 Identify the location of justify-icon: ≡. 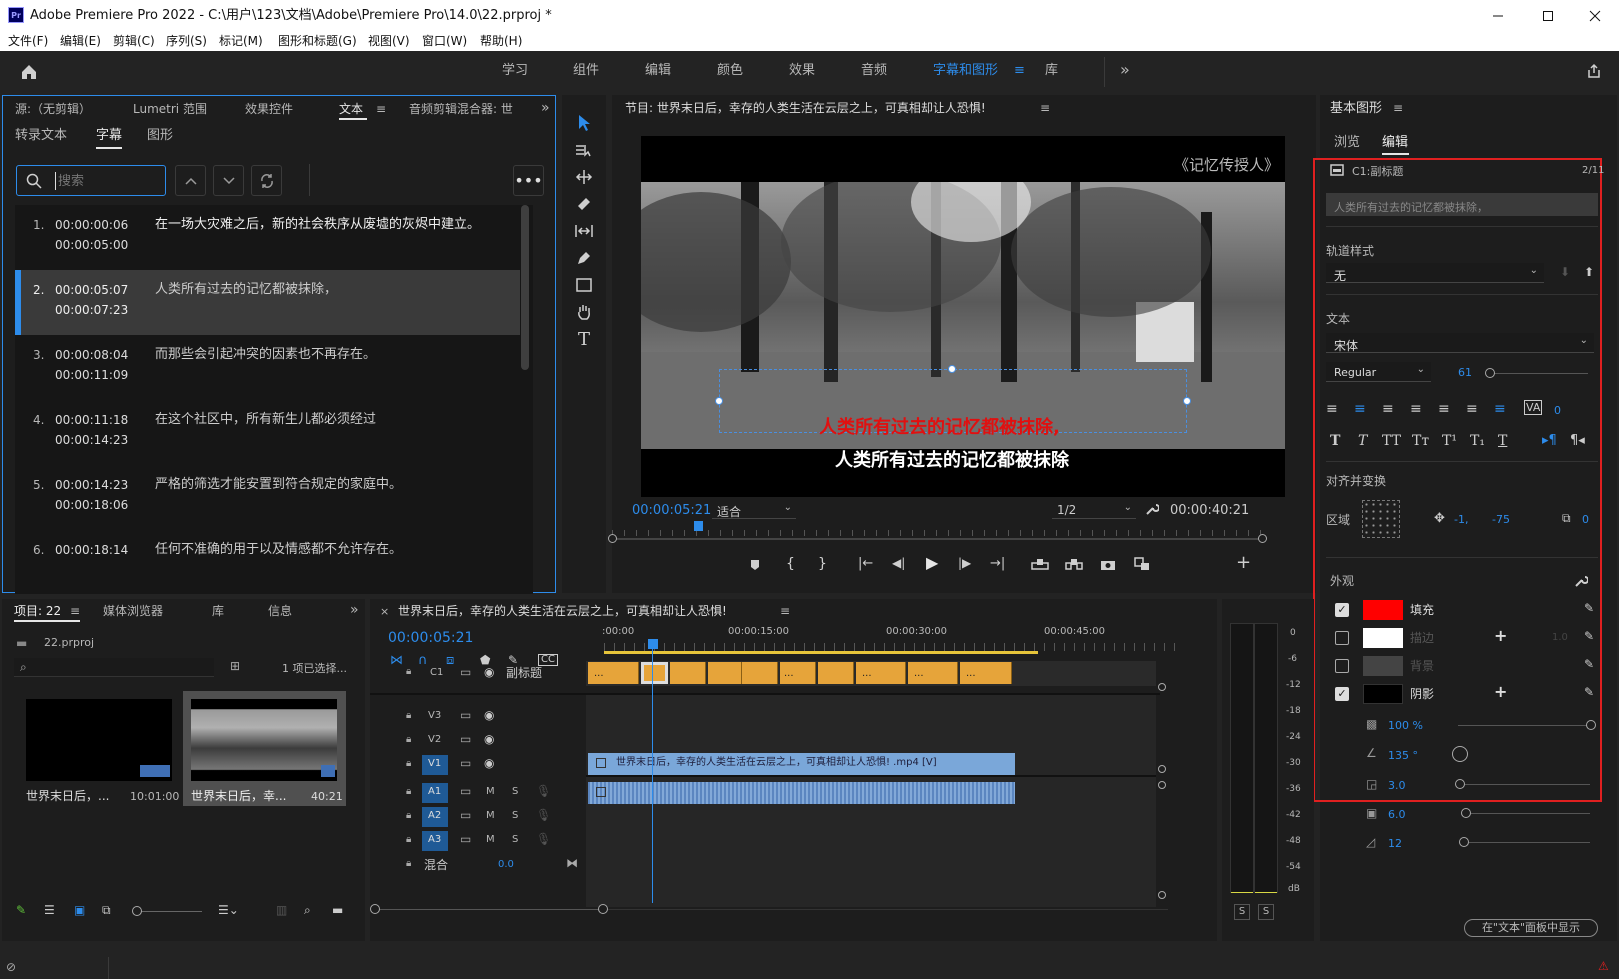
(1416, 409).